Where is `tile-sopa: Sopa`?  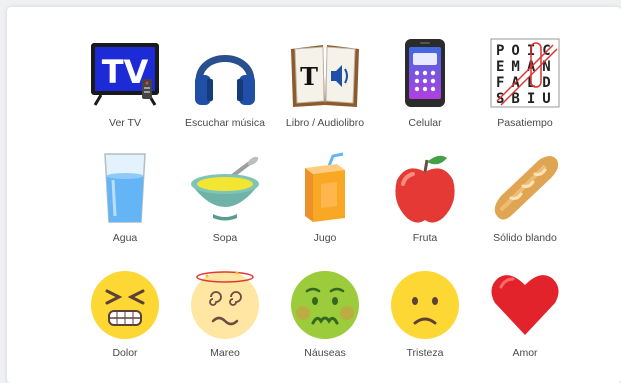
tile-sopa: Sopa is located at coordinates (225, 209).